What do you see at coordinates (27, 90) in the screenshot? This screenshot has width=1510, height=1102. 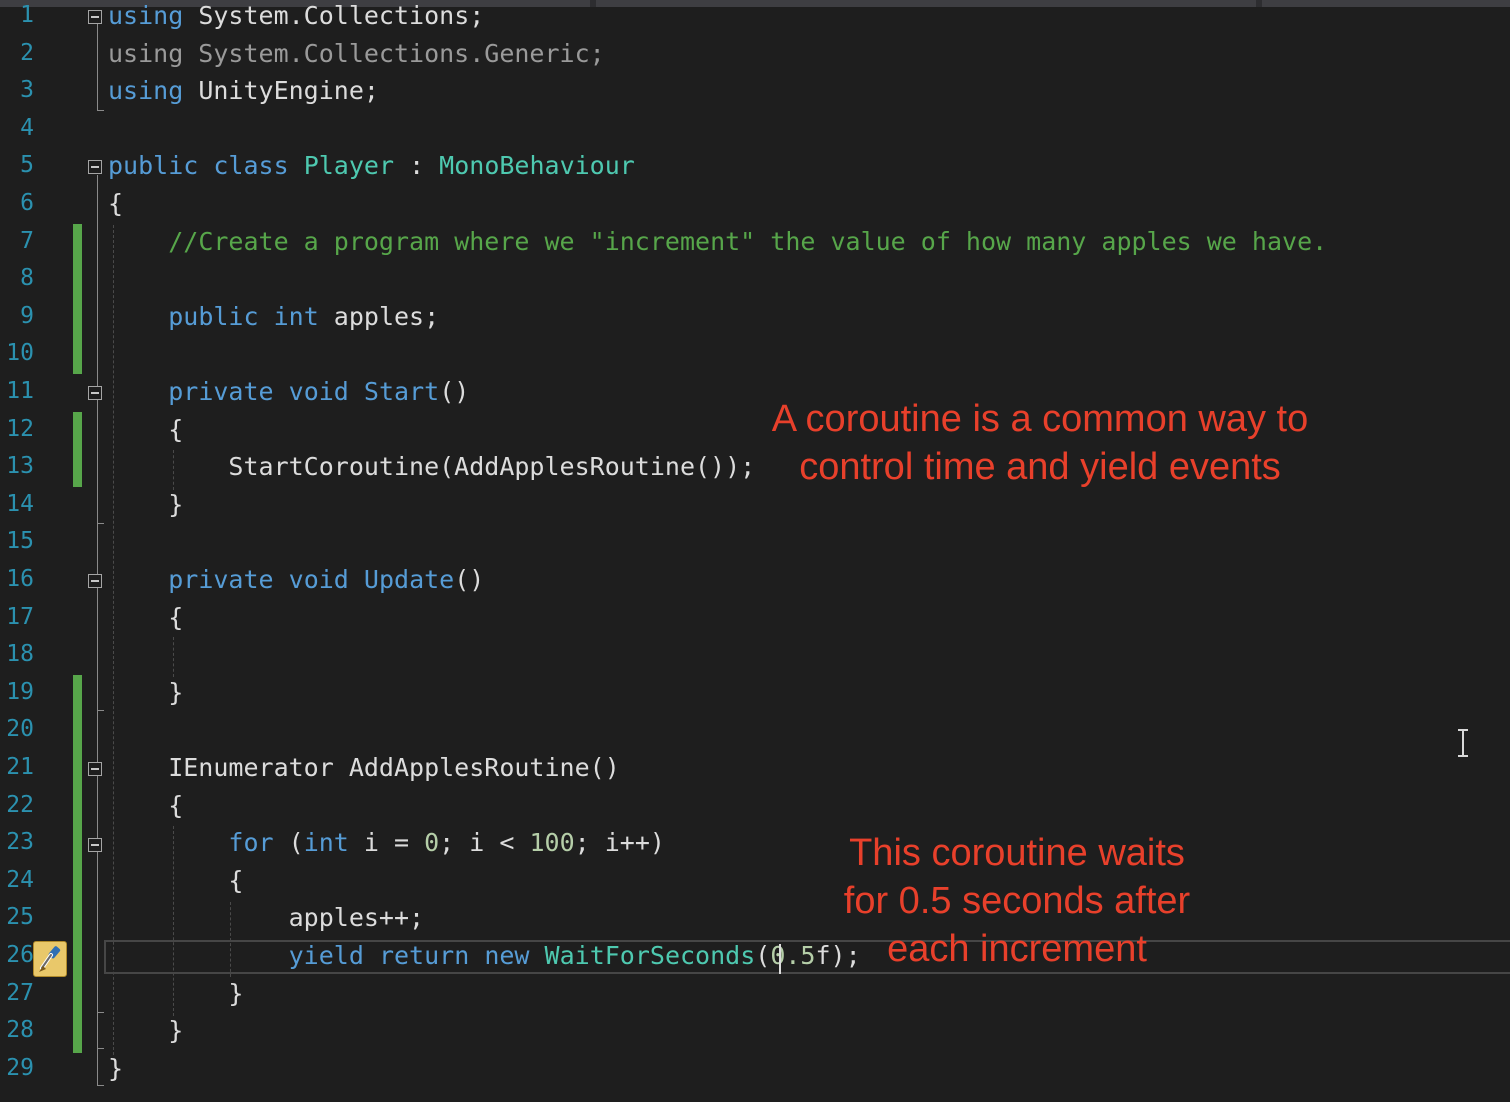 I see `line-number: 3` at bounding box center [27, 90].